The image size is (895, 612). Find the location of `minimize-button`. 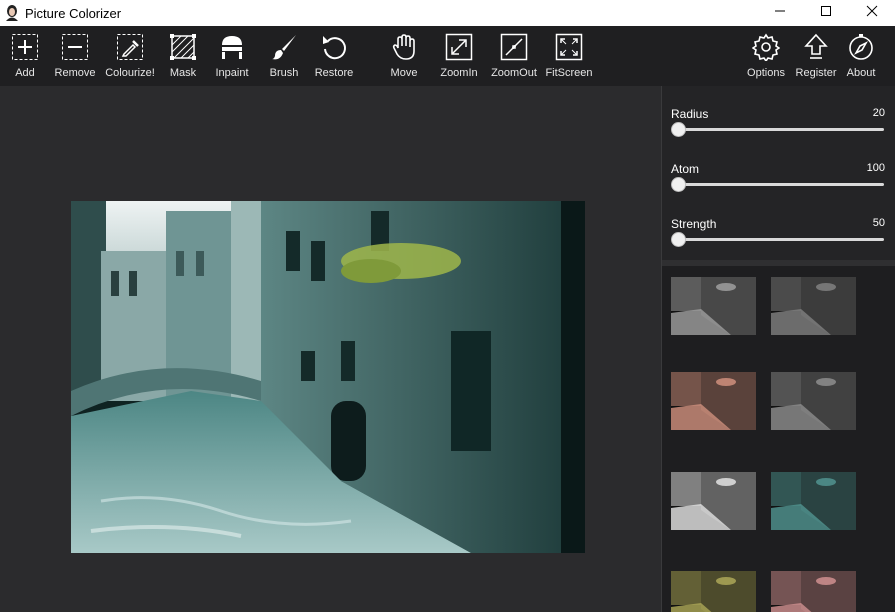

minimize-button is located at coordinates (780, 11).